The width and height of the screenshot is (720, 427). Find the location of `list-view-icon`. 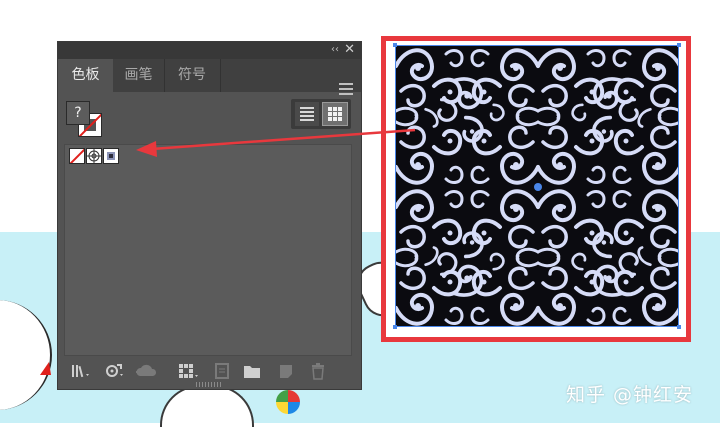

list-view-icon is located at coordinates (307, 114).